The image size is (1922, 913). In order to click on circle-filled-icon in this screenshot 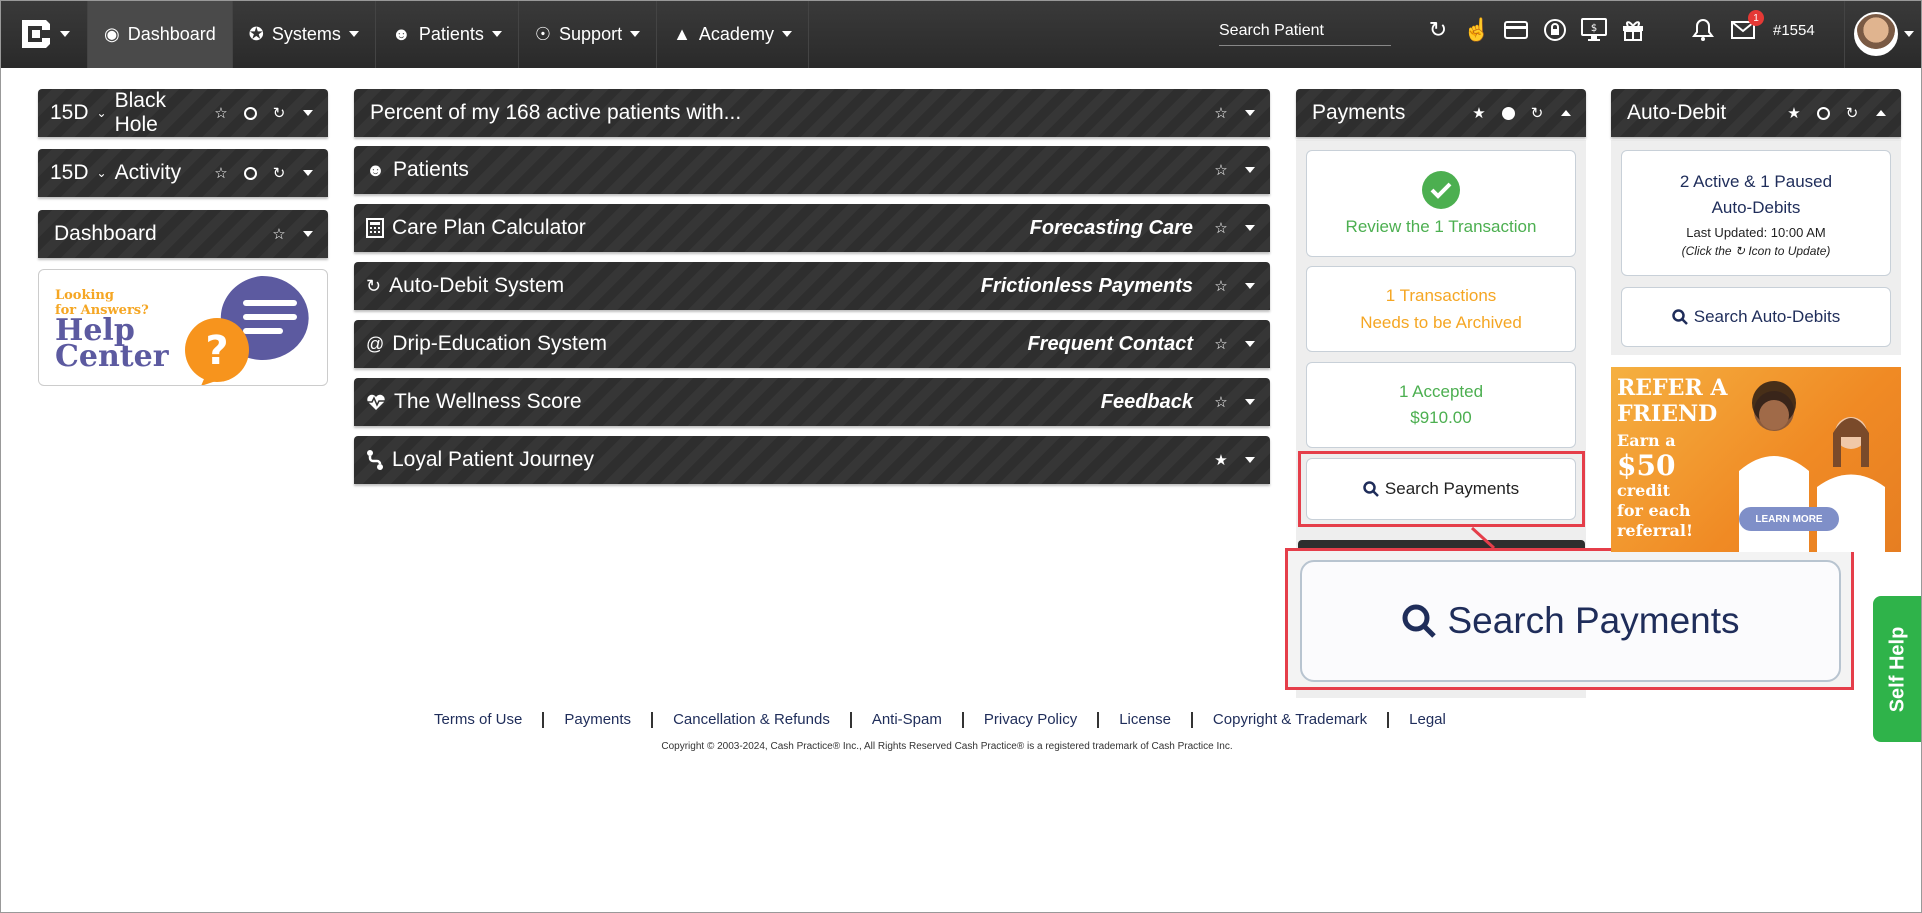, I will do `click(1508, 113)`.